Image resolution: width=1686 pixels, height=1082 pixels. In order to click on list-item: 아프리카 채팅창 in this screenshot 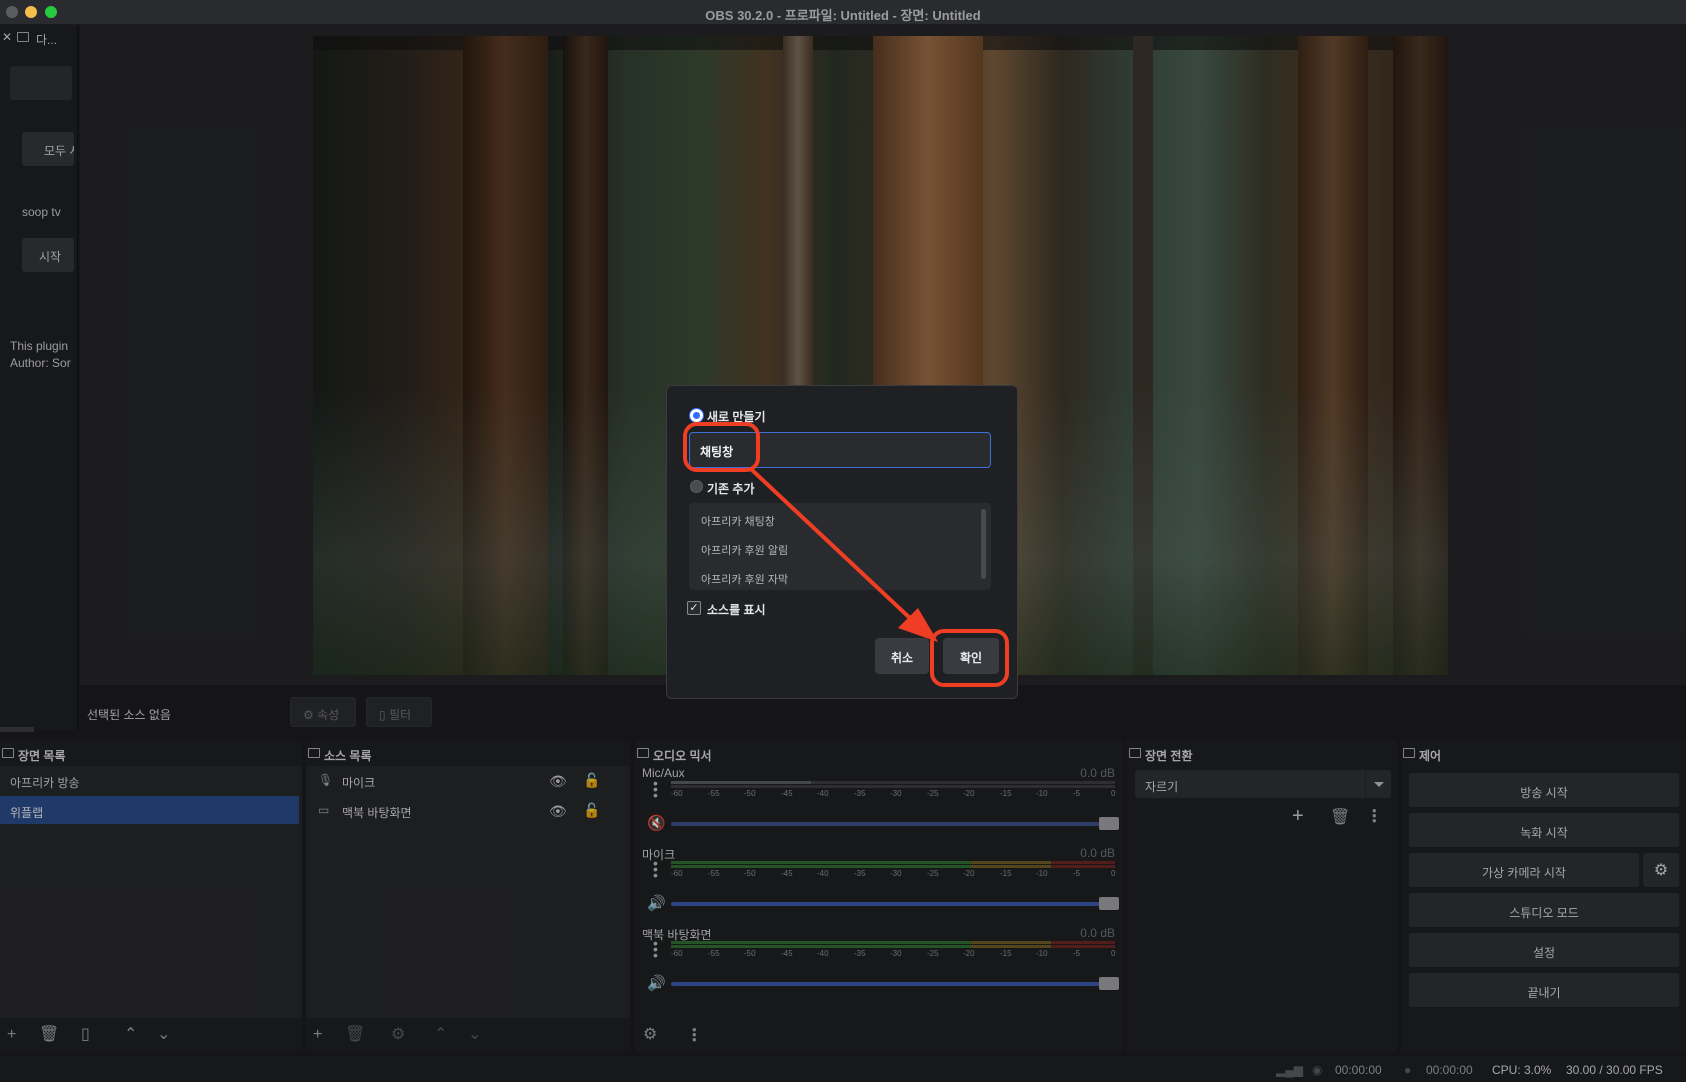, I will do `click(738, 521)`.